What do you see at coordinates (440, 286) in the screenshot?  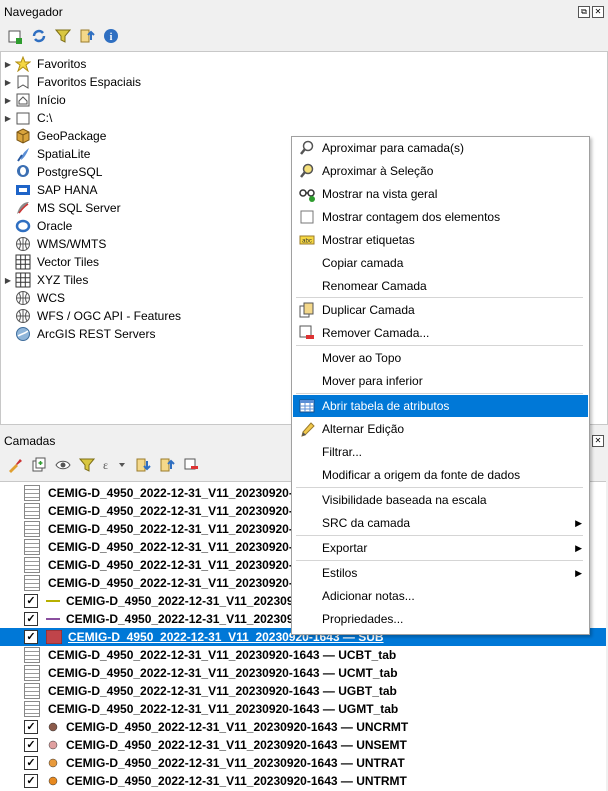 I see `menu-item-rename-layer: Renomear Camada` at bounding box center [440, 286].